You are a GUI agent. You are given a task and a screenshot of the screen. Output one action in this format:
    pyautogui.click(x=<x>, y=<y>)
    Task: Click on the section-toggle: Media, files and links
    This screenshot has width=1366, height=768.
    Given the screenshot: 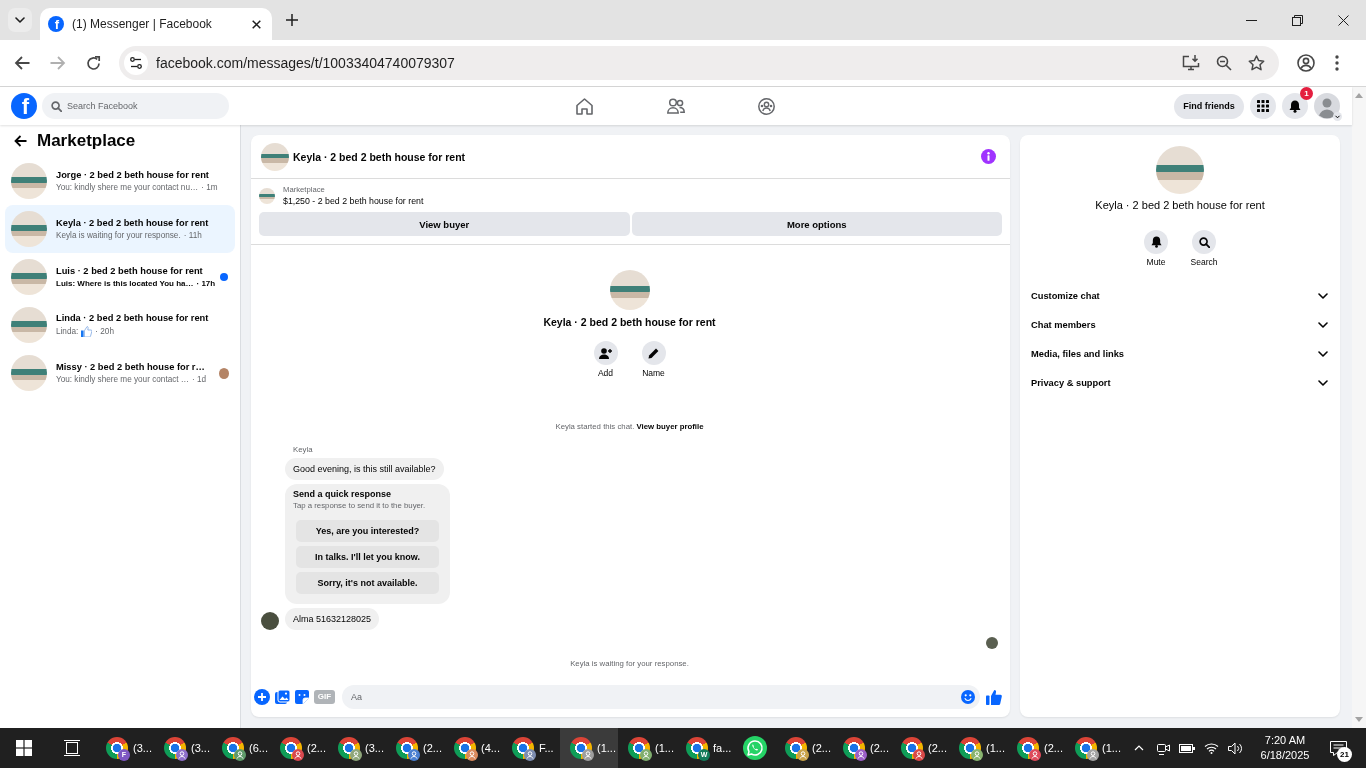 What is the action you would take?
    pyautogui.click(x=1180, y=353)
    